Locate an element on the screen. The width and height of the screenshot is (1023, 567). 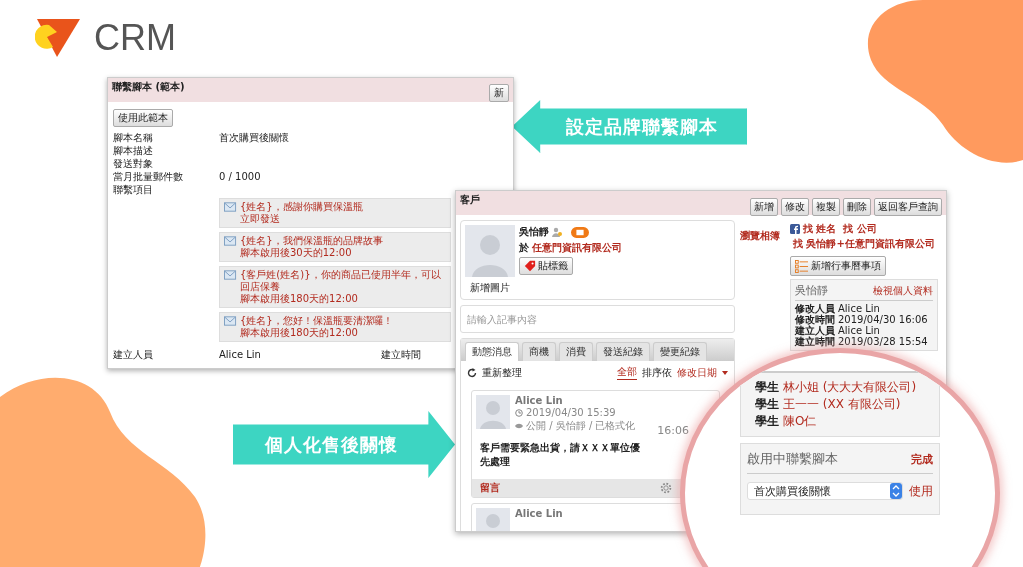
info-label: 建立人員 is located at coordinates (815, 330).